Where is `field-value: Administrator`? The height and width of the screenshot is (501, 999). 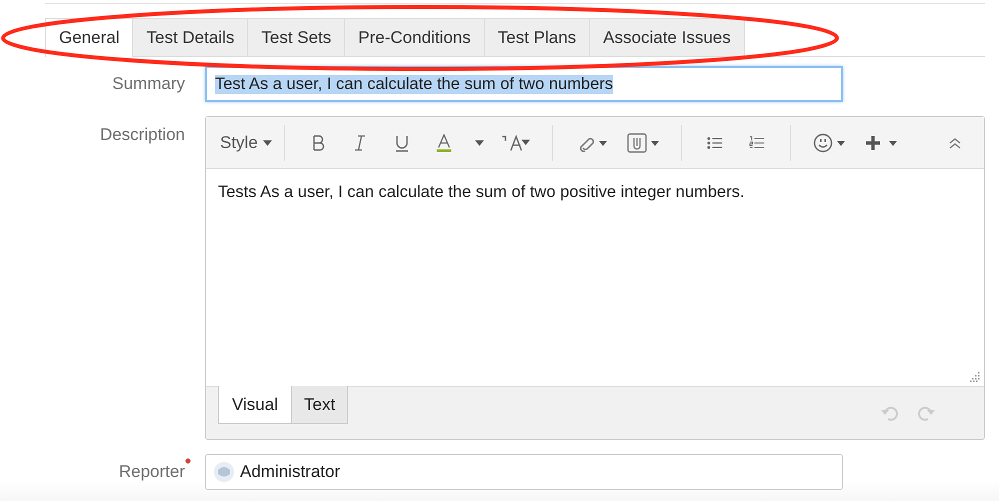
field-value: Administrator is located at coordinates (290, 472).